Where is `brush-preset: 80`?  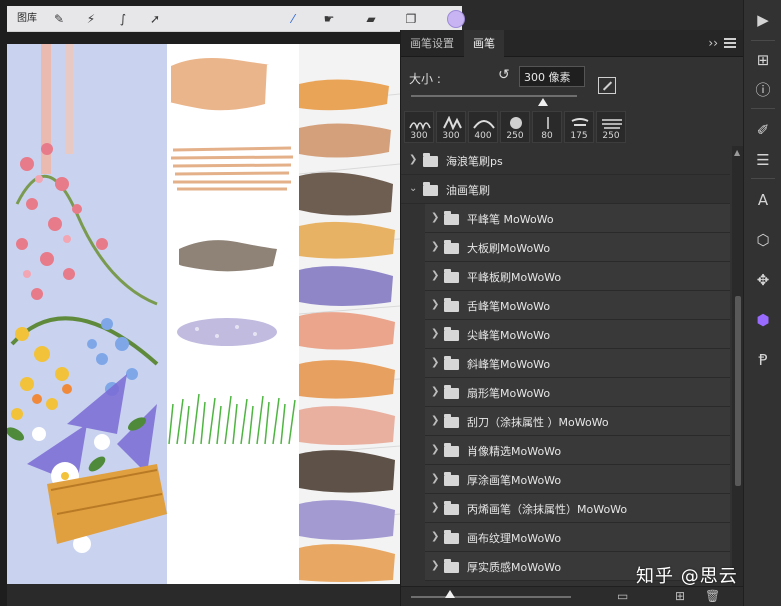
brush-preset: 80 is located at coordinates (547, 127).